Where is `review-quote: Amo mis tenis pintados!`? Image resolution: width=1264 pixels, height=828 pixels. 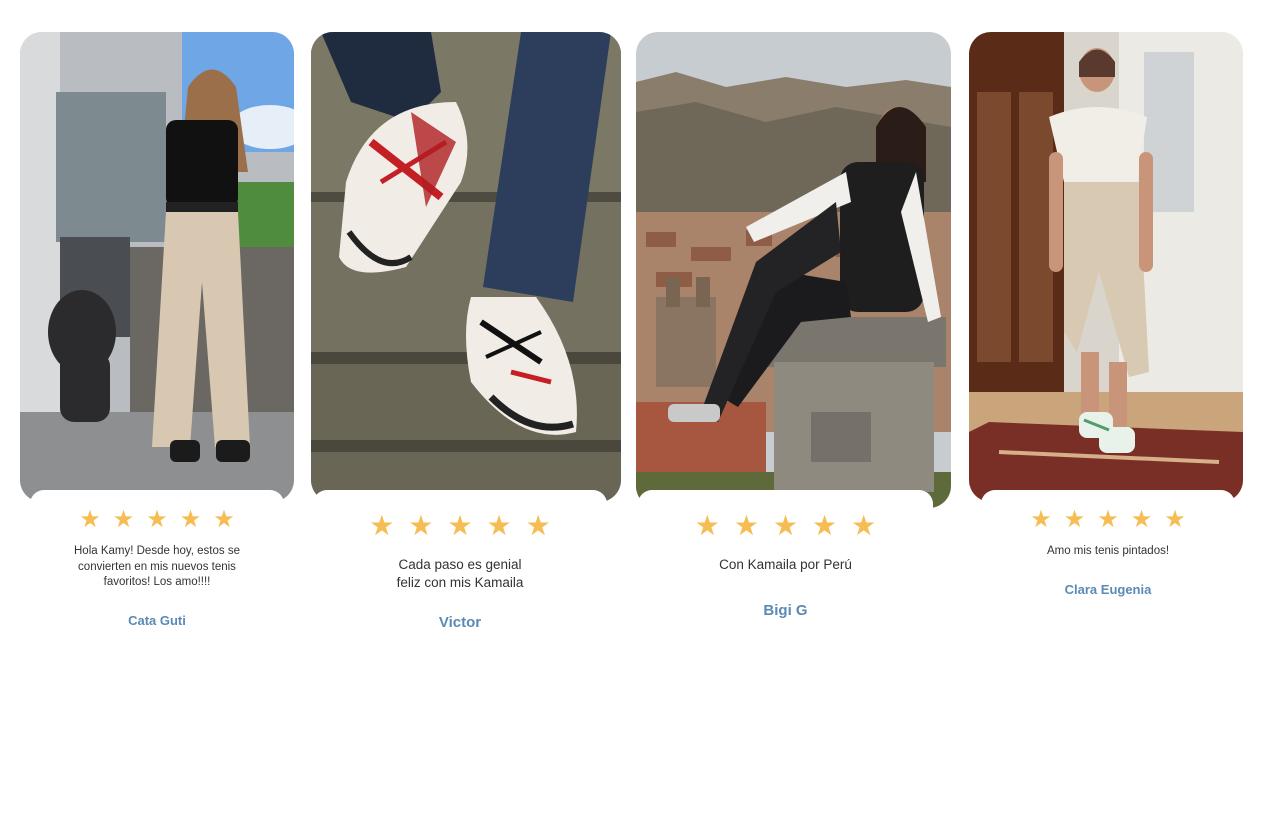
review-quote: Amo mis tenis pintados! is located at coordinates (1108, 551).